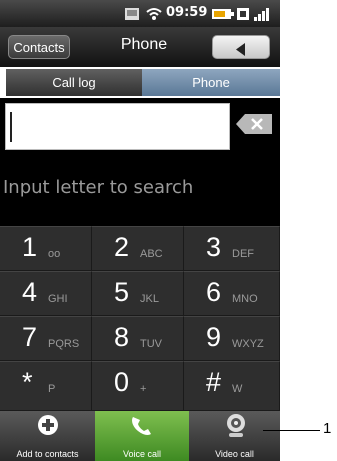  Describe the element at coordinates (223, 15) in the screenshot. I see `battery-icon` at that location.